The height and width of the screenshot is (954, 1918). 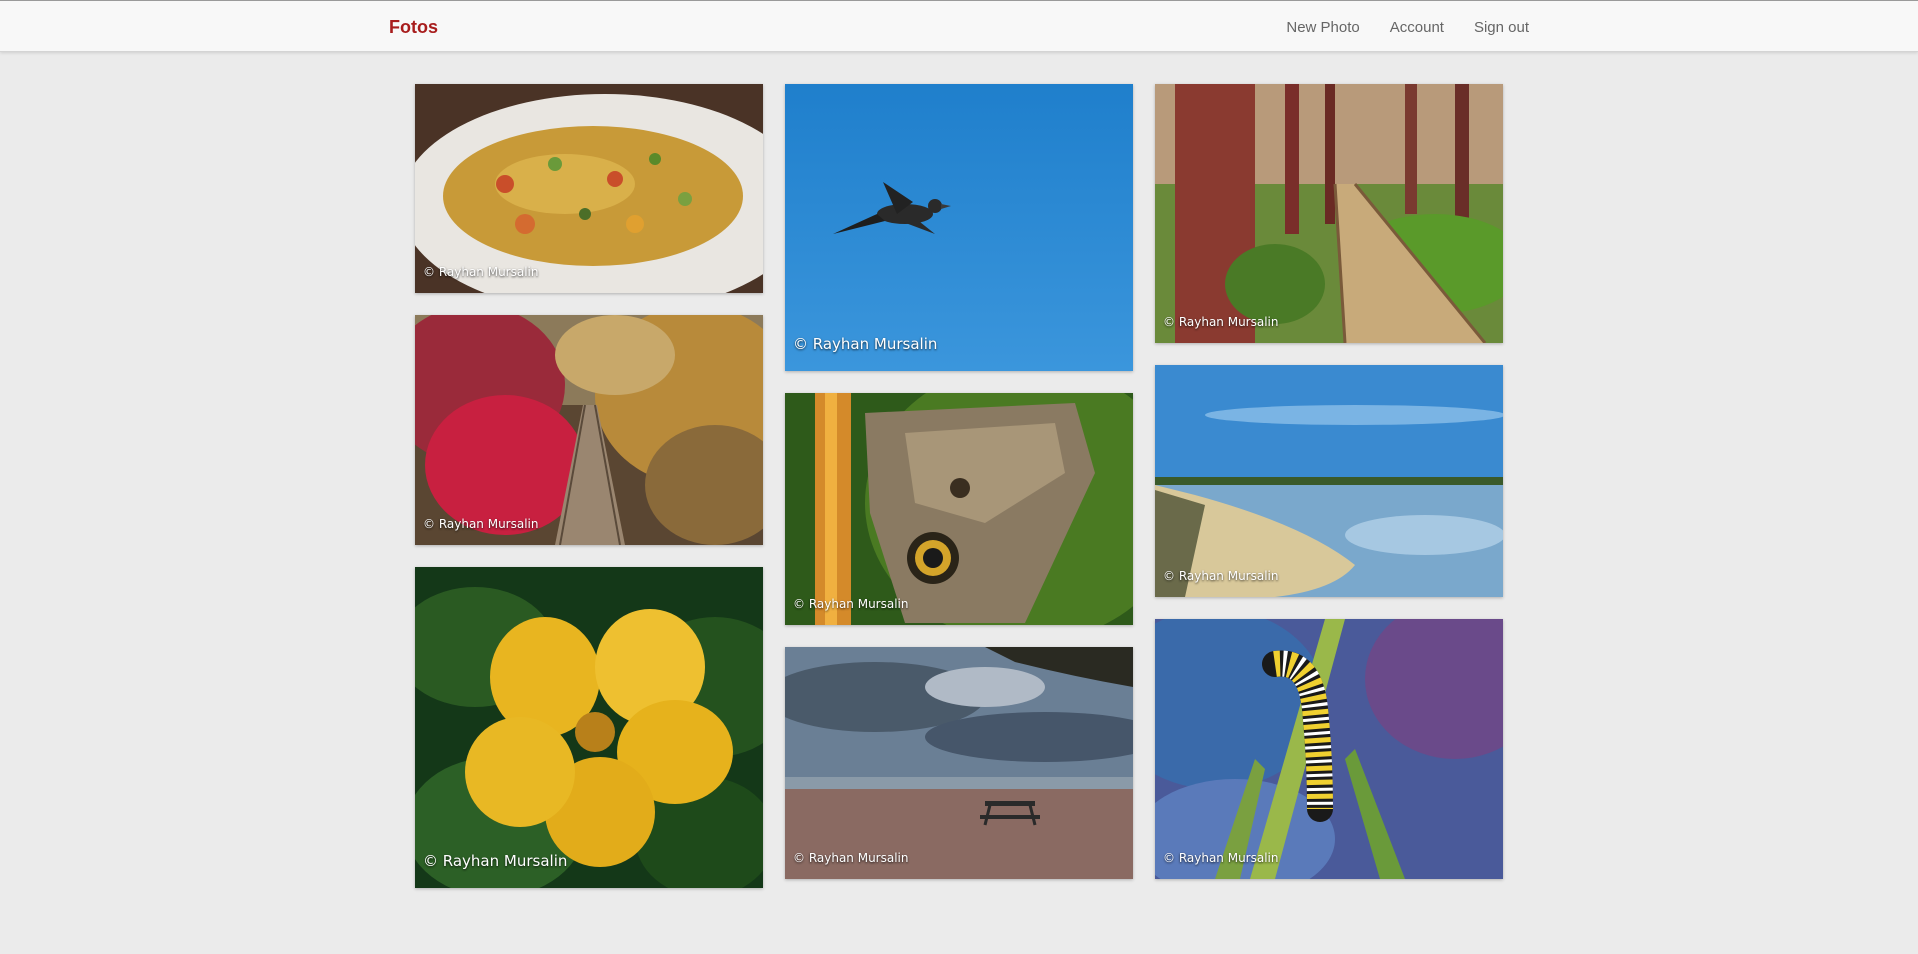 I want to click on photo-card-omelette: © Rayhan Mursalin, so click(x=589, y=188).